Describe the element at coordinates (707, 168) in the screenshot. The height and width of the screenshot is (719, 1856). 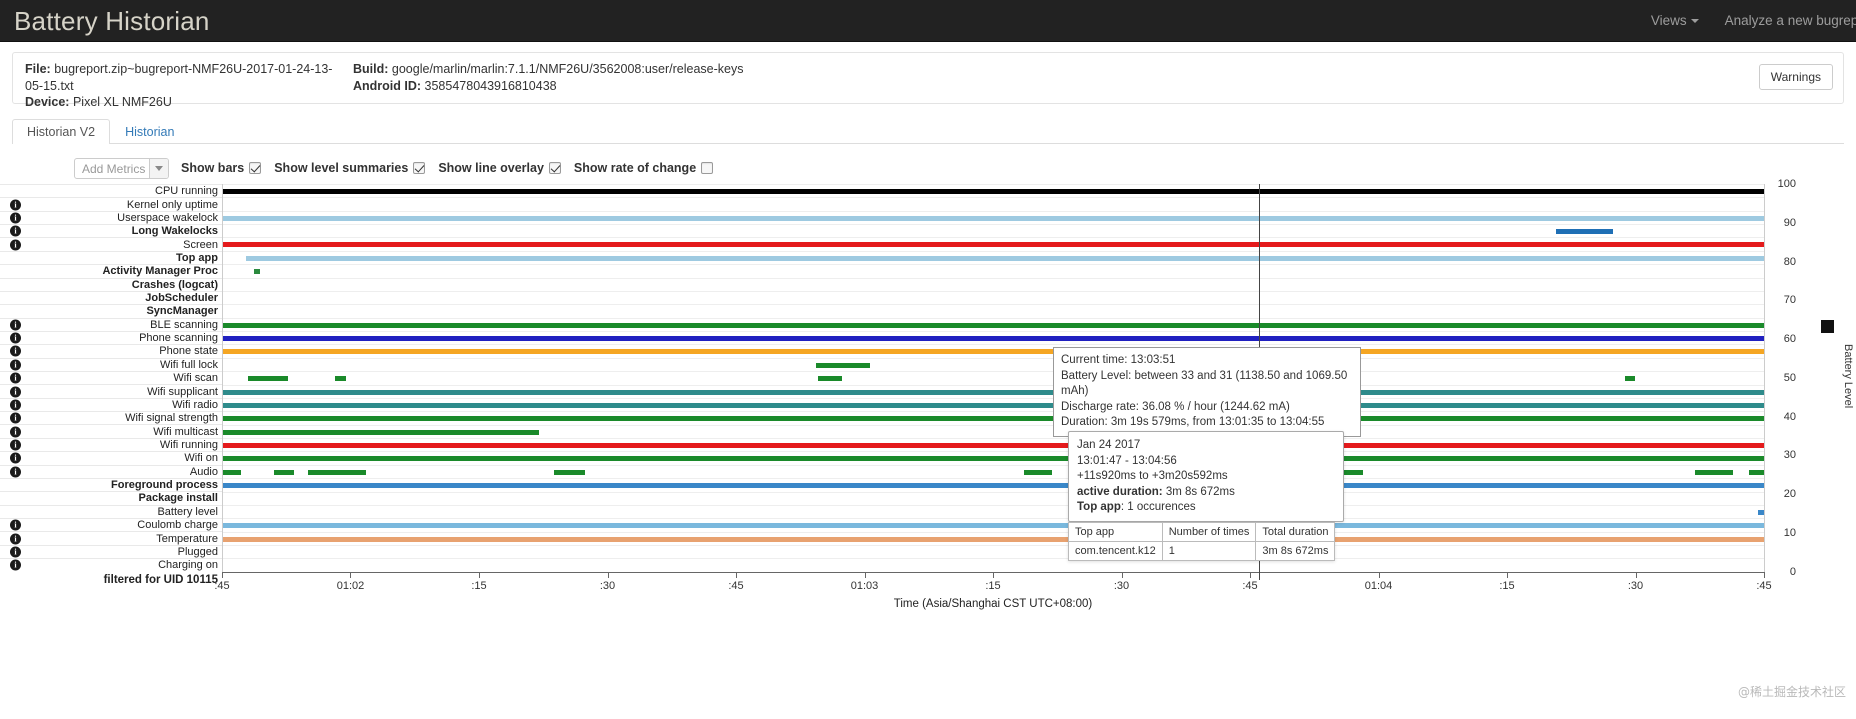
I see `show-rate-of-change-checkbox` at that location.